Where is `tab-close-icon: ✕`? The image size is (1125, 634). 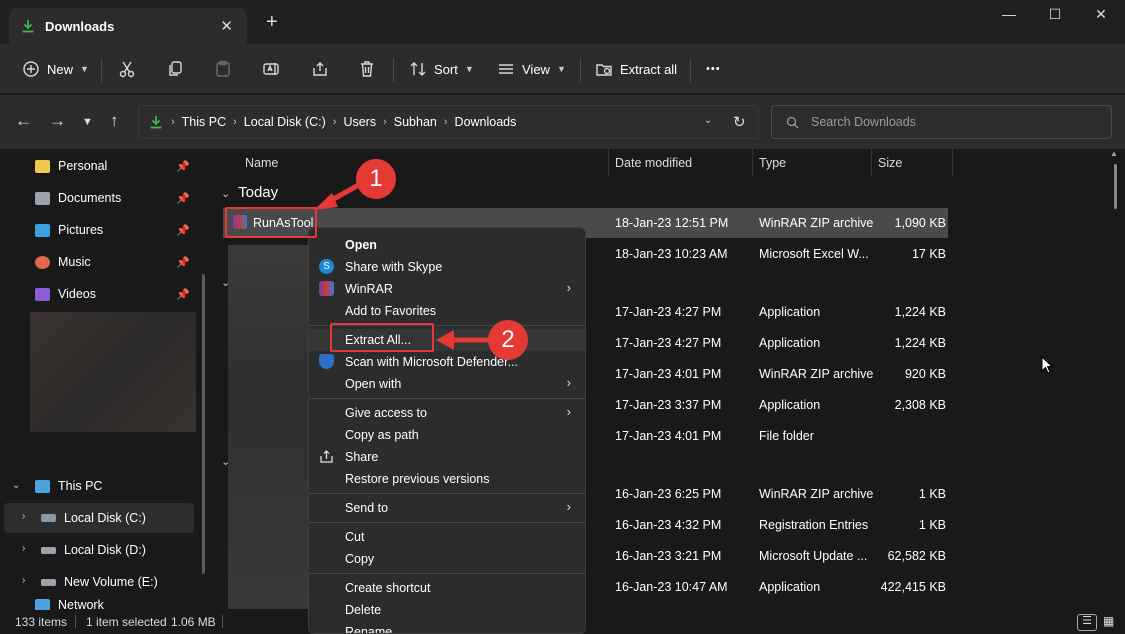
tab-close-icon: ✕ is located at coordinates (226, 26).